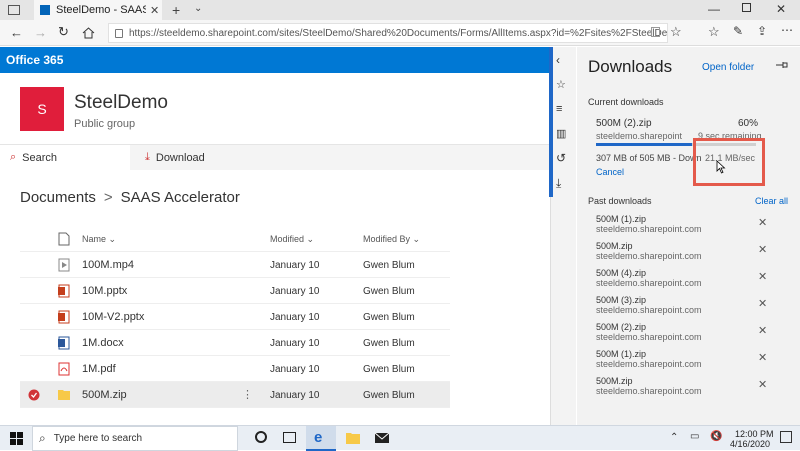  What do you see at coordinates (563, 110) in the screenshot?
I see `reading-list-icon: ≡` at bounding box center [563, 110].